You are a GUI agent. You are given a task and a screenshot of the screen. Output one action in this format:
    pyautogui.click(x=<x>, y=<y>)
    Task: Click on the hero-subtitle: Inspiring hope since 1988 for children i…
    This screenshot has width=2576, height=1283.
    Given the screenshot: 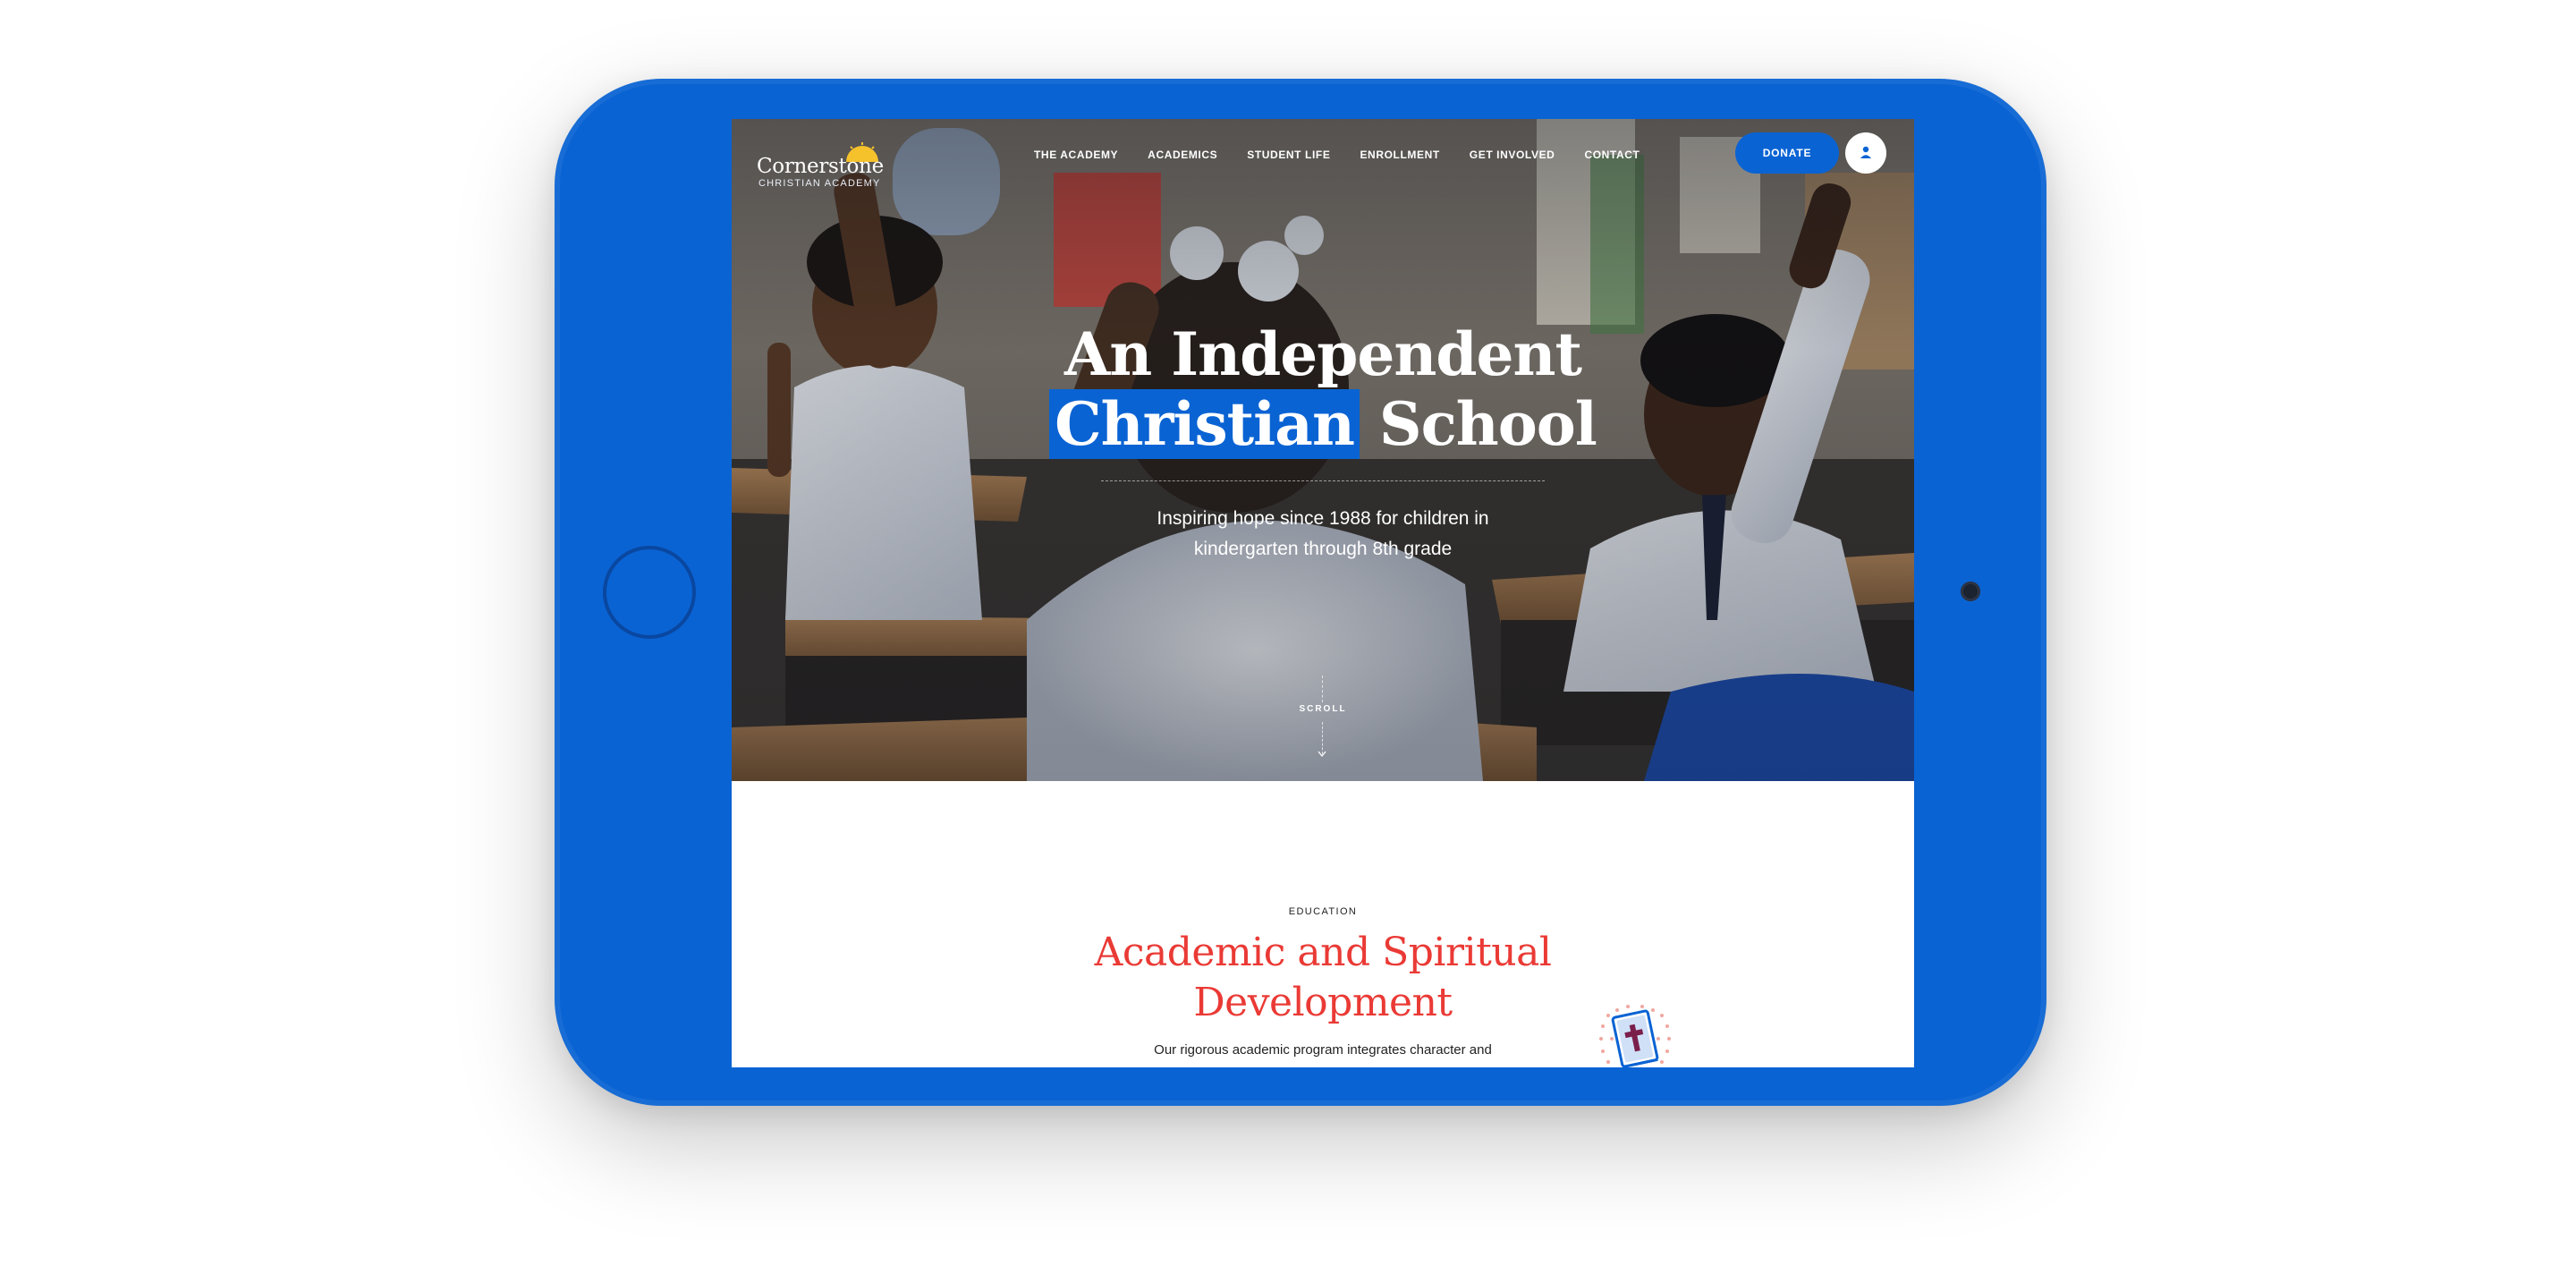 What is the action you would take?
    pyautogui.click(x=1323, y=533)
    